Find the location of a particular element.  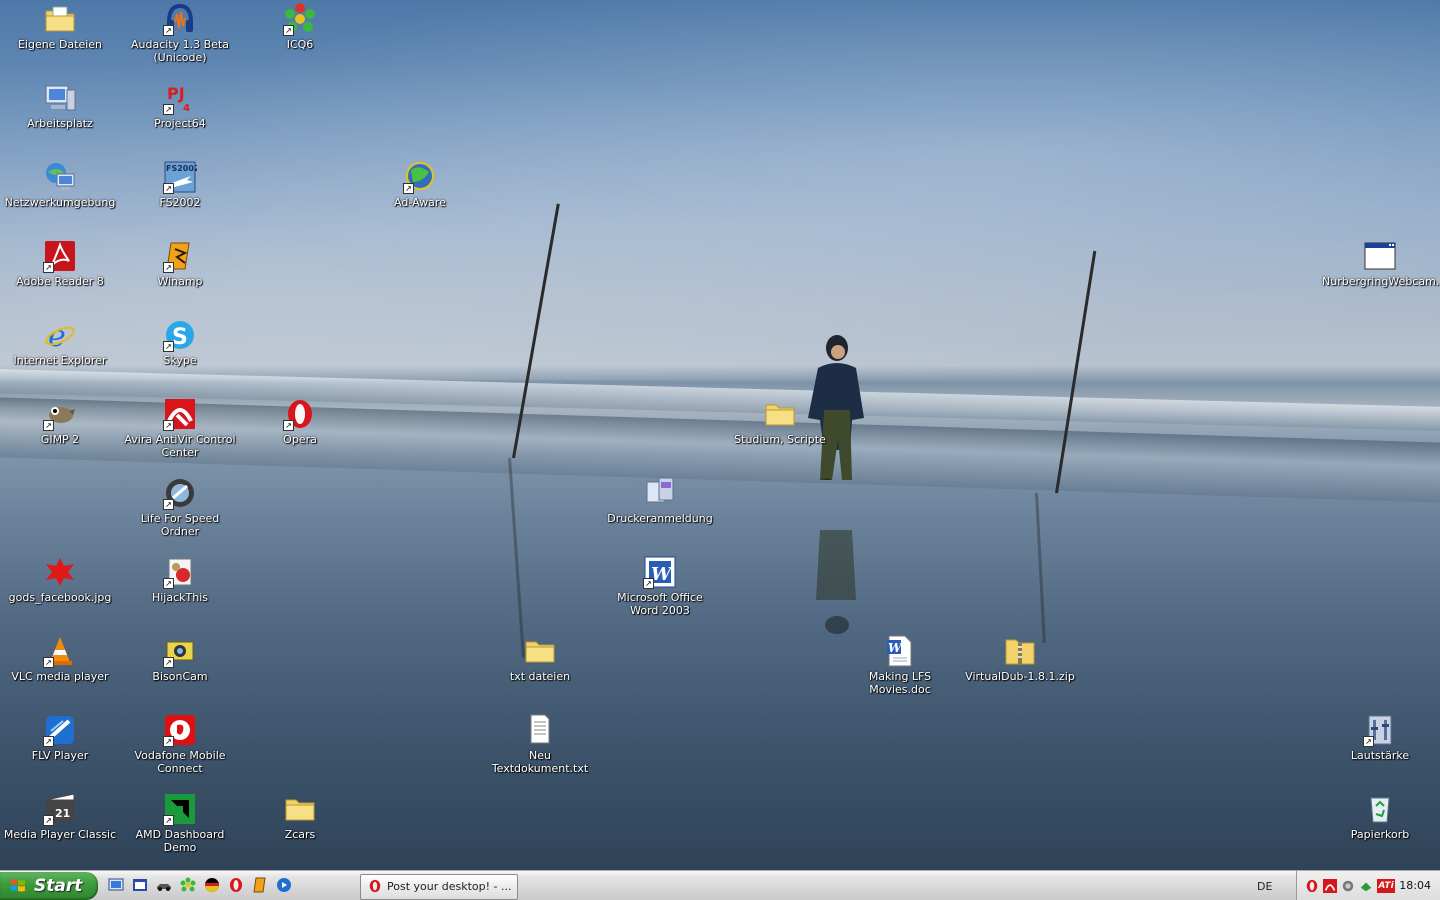

desktop-icon-label: Eigene Dateien is located at coordinates (60, 44).